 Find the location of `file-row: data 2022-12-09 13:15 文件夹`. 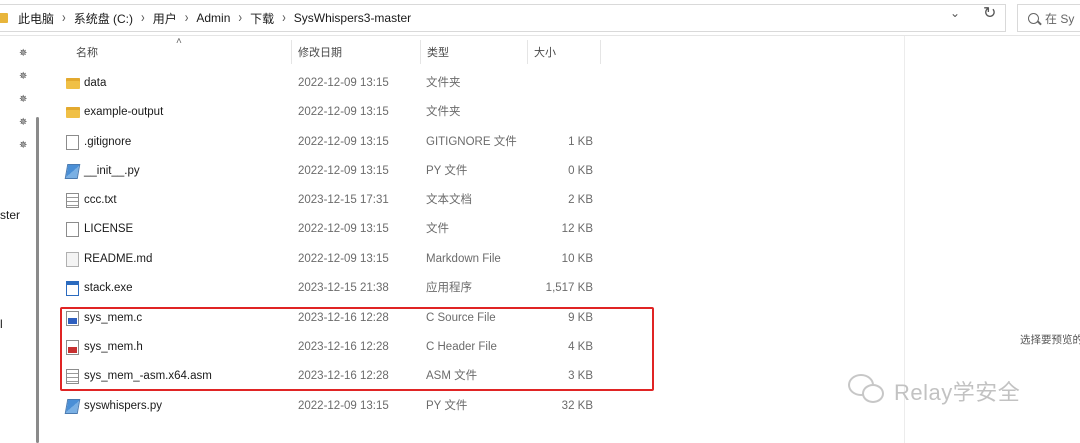

file-row: data 2022-12-09 13:15 文件夹 is located at coordinates (330, 83).